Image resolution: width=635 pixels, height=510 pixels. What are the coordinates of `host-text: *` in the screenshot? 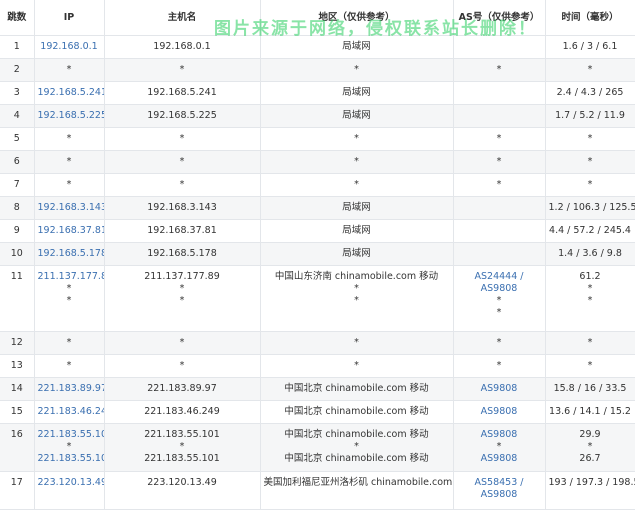 It's located at (182, 288).